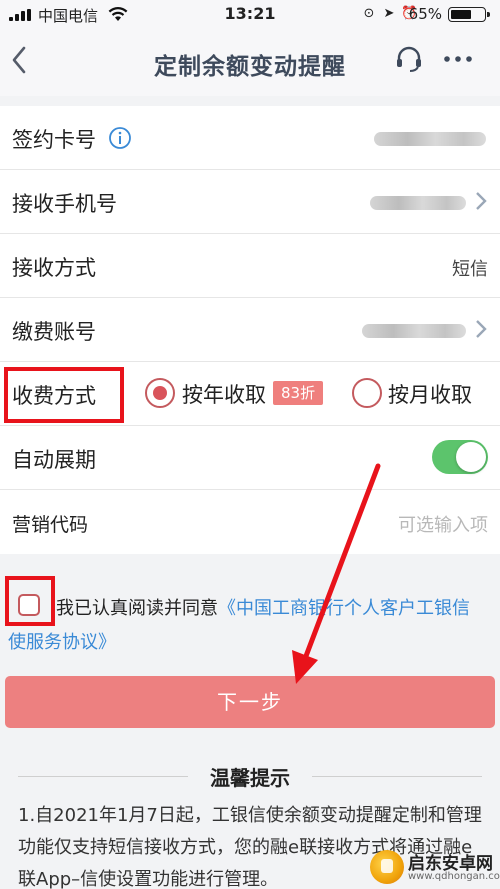  I want to click on receive-method-row: 接收方式 短信, so click(250, 266).